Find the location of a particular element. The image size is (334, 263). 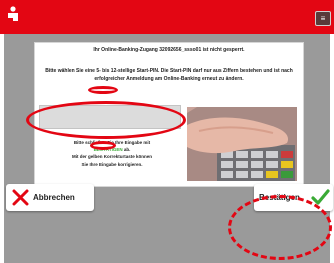

cancel-label: Abbrechen is located at coordinates (54, 197).